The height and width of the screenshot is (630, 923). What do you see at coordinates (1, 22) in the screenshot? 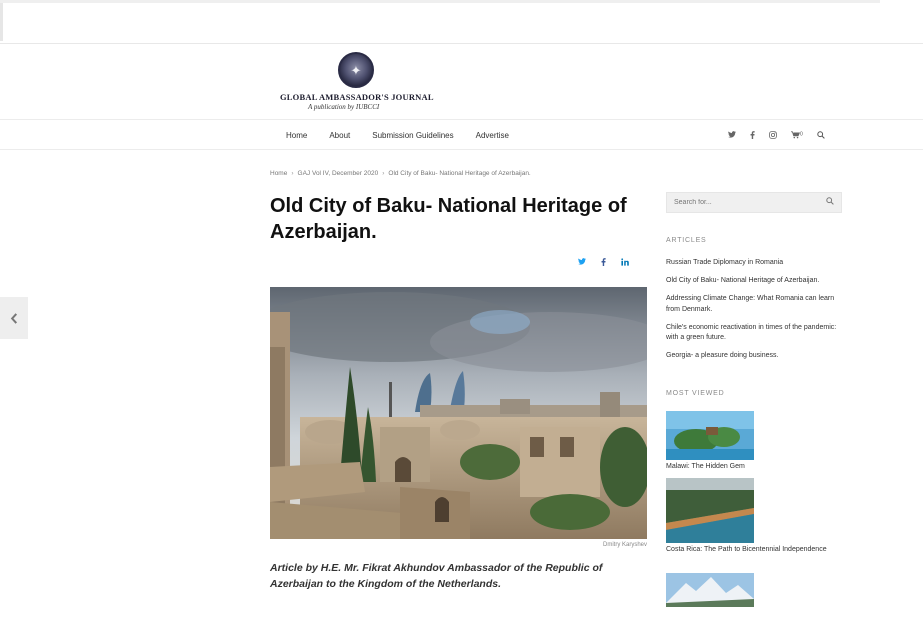
I see `top-strip-tick` at bounding box center [1, 22].